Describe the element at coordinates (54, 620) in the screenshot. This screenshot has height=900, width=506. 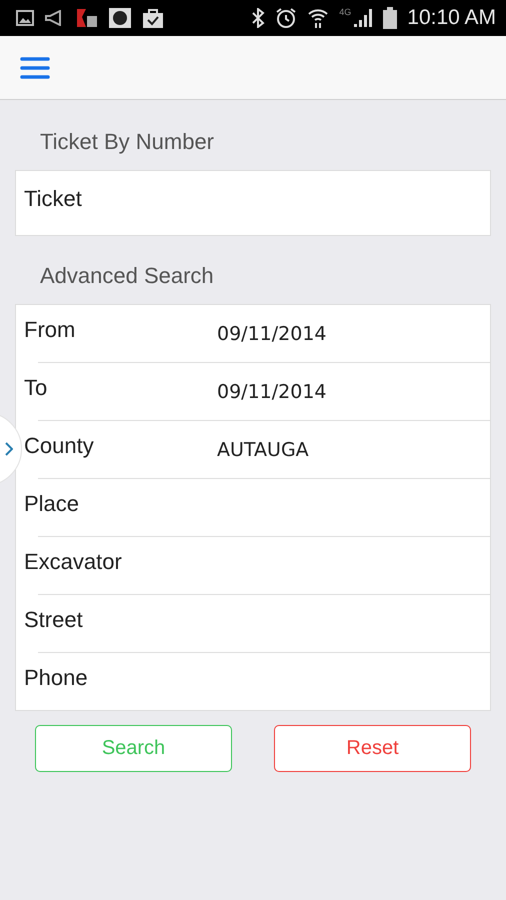
I see `field-label: Street` at that location.